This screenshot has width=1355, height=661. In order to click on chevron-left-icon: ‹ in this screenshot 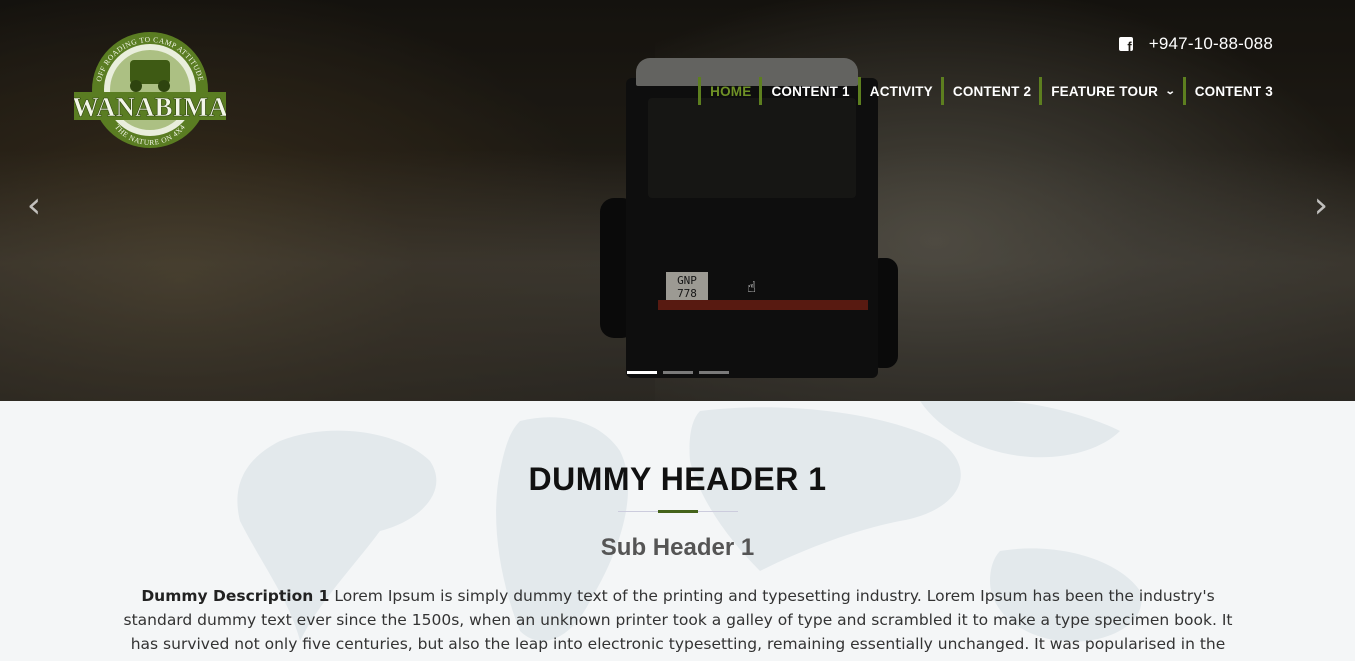, I will do `click(34, 206)`.